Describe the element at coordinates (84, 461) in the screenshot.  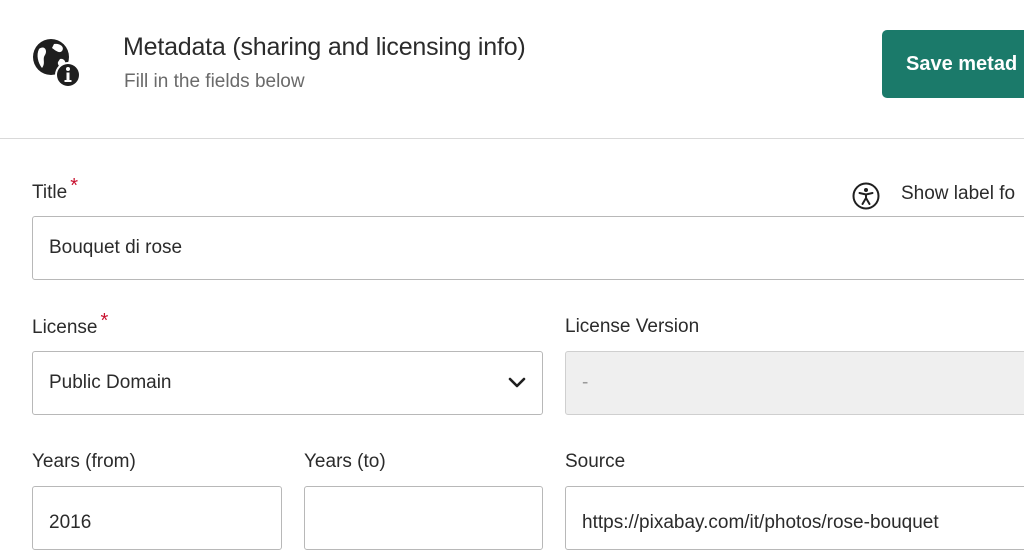
I see `years-from-label: Years (from)` at that location.